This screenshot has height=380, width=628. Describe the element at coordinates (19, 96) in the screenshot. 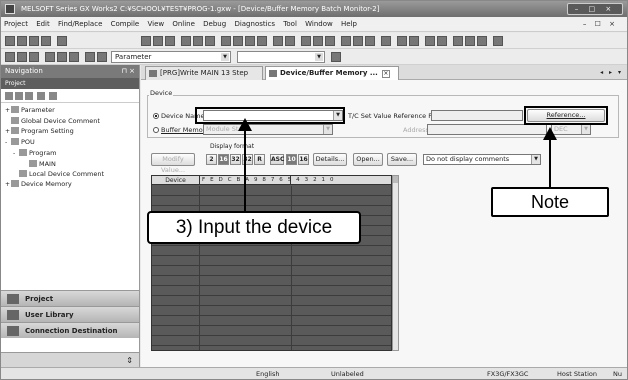

I see `collapse-icon` at that location.